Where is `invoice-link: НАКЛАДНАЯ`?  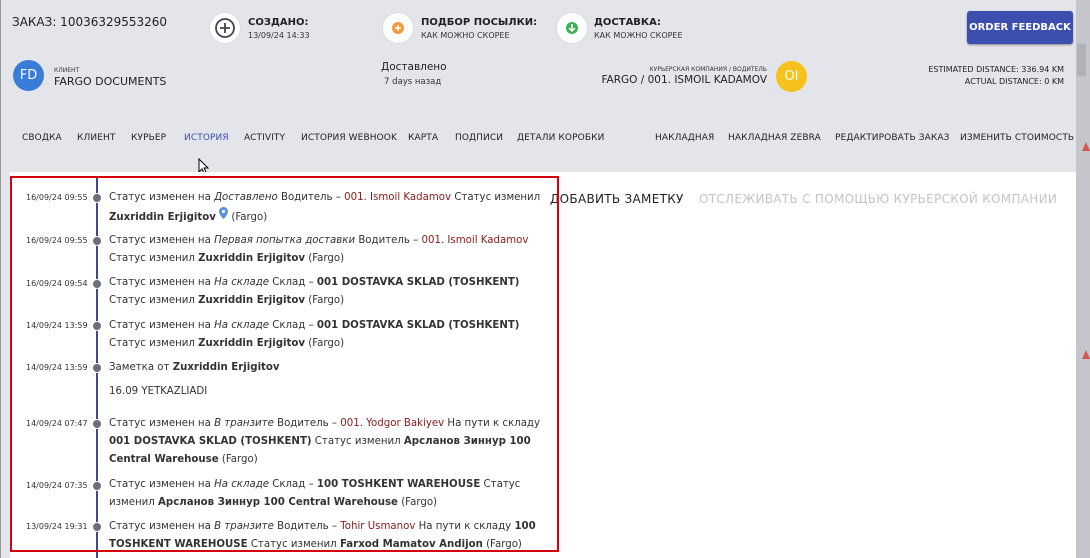
invoice-link: НАКЛАДНАЯ is located at coordinates (684, 138).